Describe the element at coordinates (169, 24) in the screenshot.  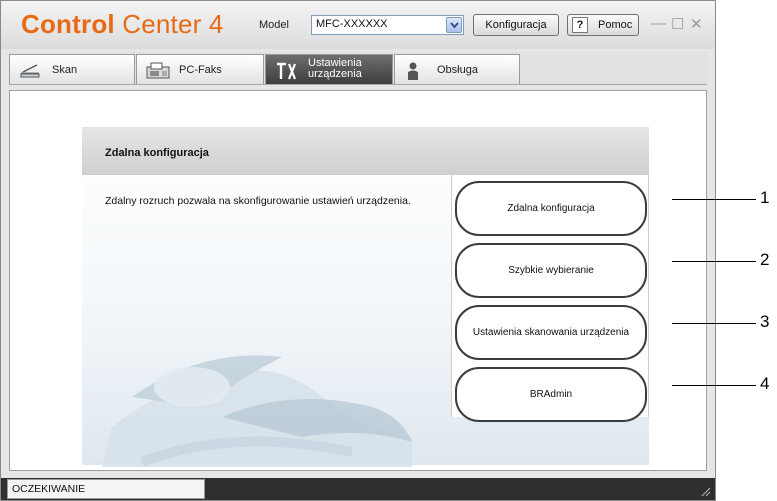
I see `logo-light: Center 4` at that location.